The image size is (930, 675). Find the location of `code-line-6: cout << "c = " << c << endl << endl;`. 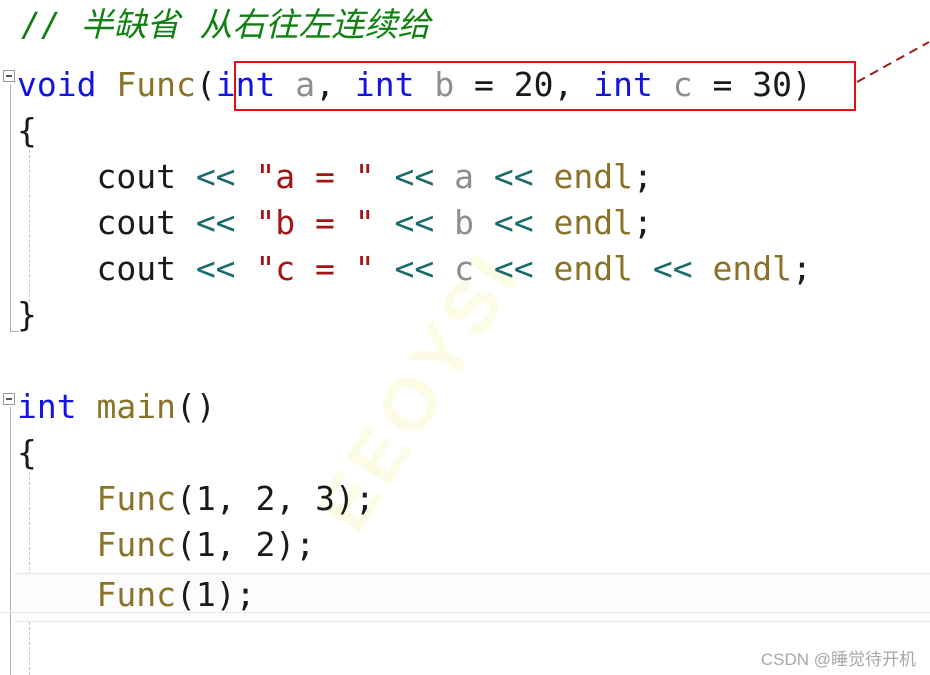

code-line-6: cout << "c = " << c << endl << endl; is located at coordinates (473, 269).